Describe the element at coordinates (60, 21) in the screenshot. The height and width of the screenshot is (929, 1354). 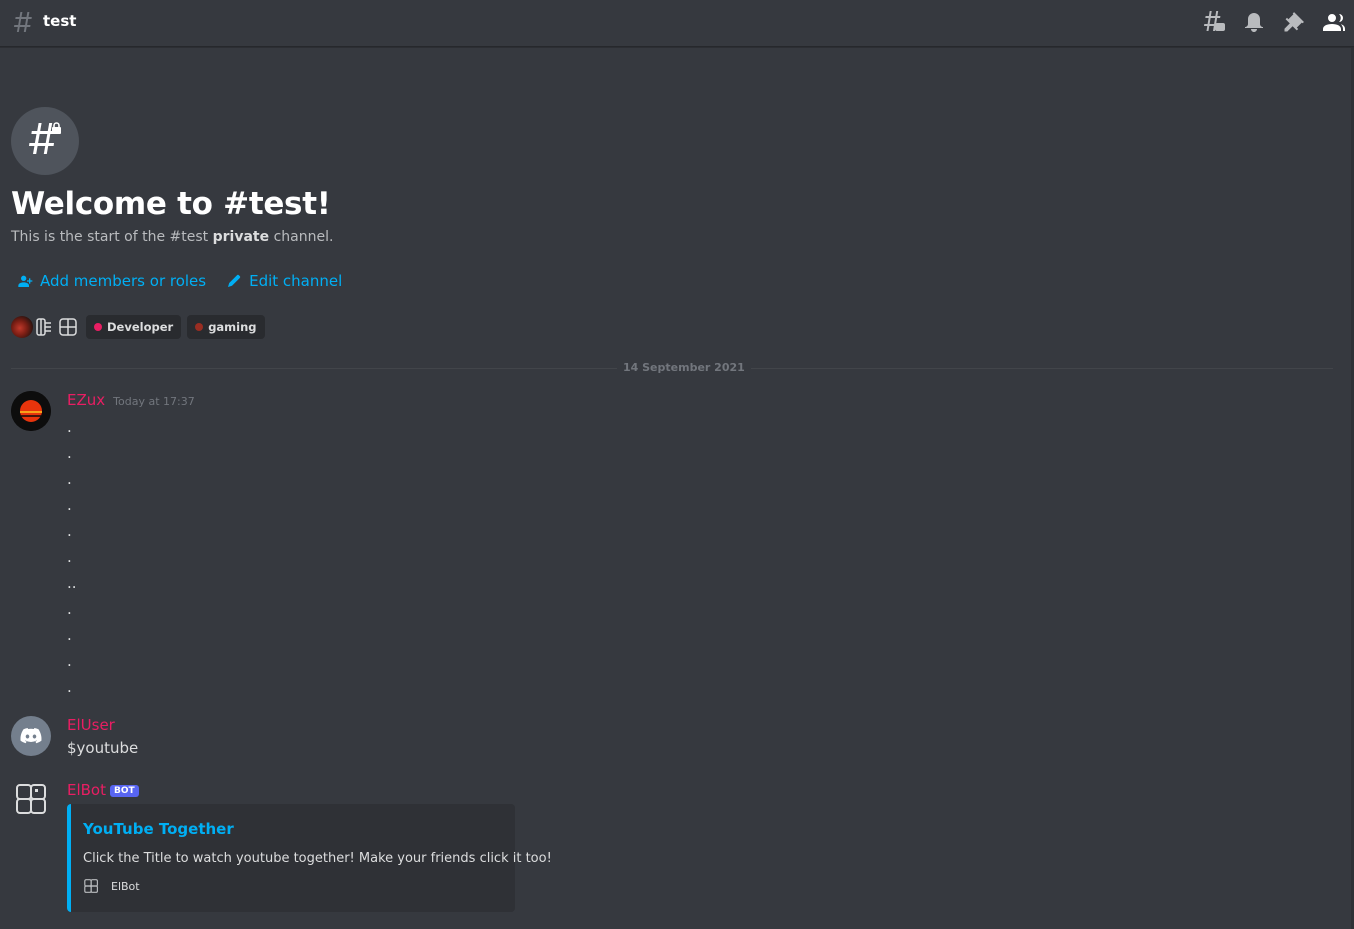
I see `channel-name: test` at that location.